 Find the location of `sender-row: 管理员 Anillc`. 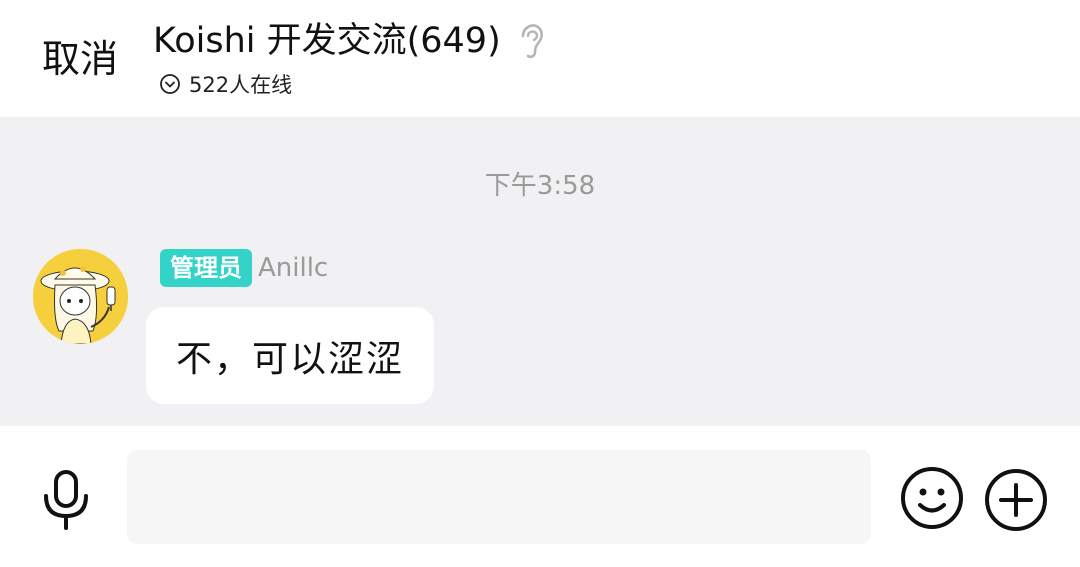

sender-row: 管理员 Anillc is located at coordinates (244, 268).